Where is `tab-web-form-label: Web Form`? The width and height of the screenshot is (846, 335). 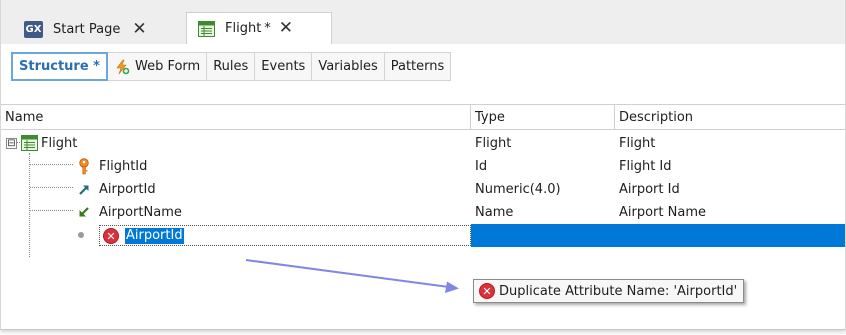 tab-web-form-label: Web Form is located at coordinates (167, 66).